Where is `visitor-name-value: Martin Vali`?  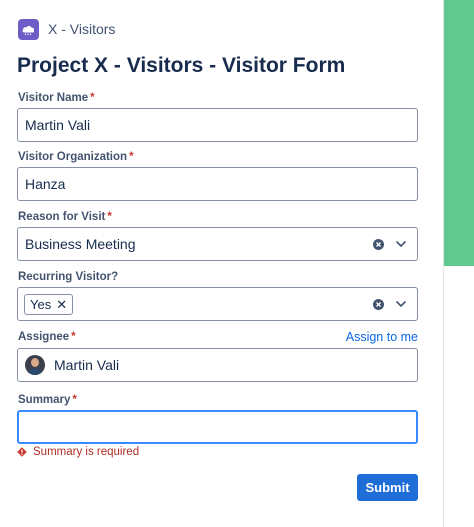 visitor-name-value: Martin Vali is located at coordinates (58, 125).